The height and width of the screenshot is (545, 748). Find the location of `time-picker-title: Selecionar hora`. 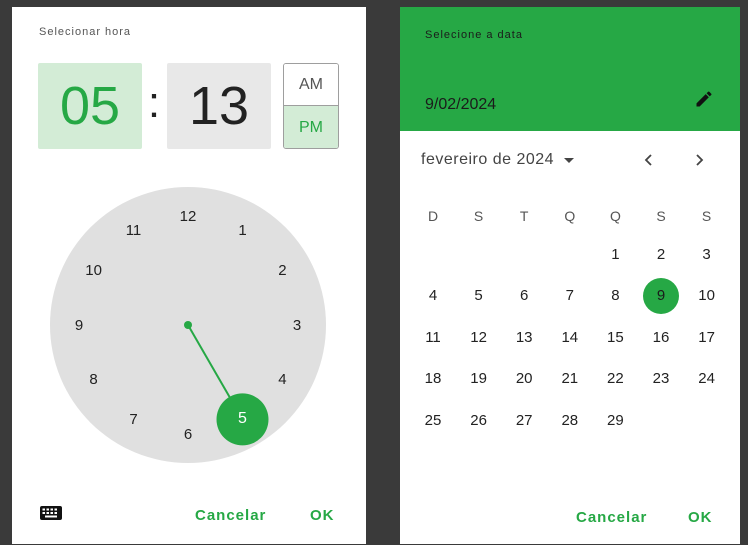

time-picker-title: Selecionar hora is located at coordinates (85, 32).